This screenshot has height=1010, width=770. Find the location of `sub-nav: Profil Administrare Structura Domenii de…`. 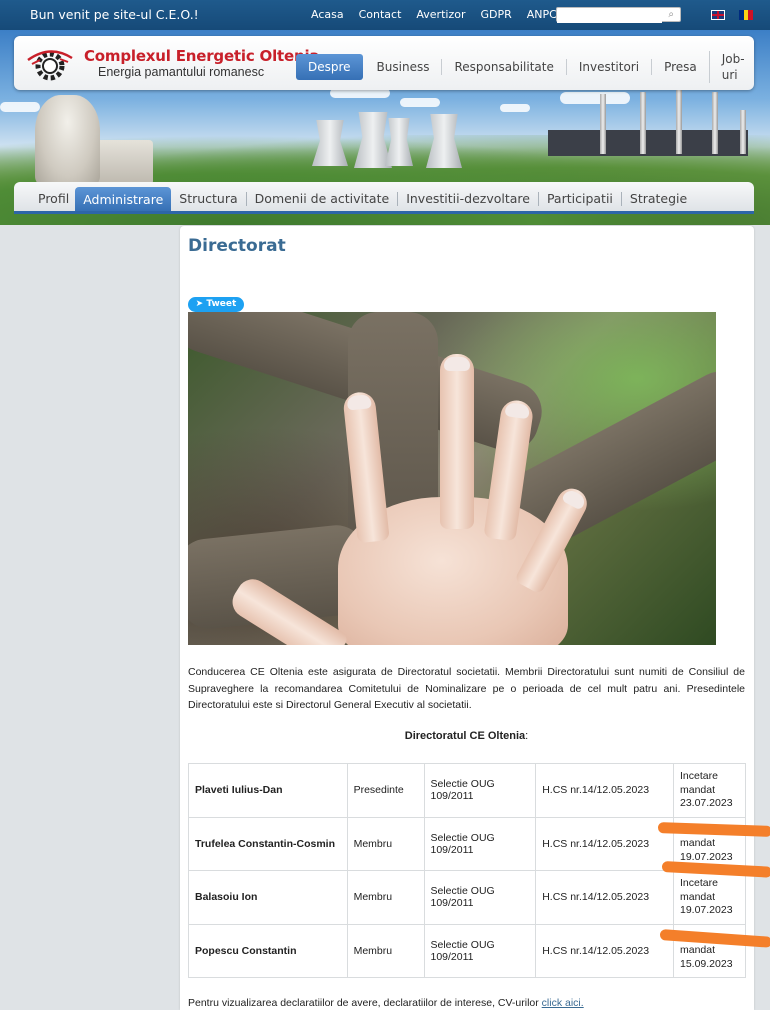

sub-nav: Profil Administrare Structura Domenii de… is located at coordinates (384, 198).